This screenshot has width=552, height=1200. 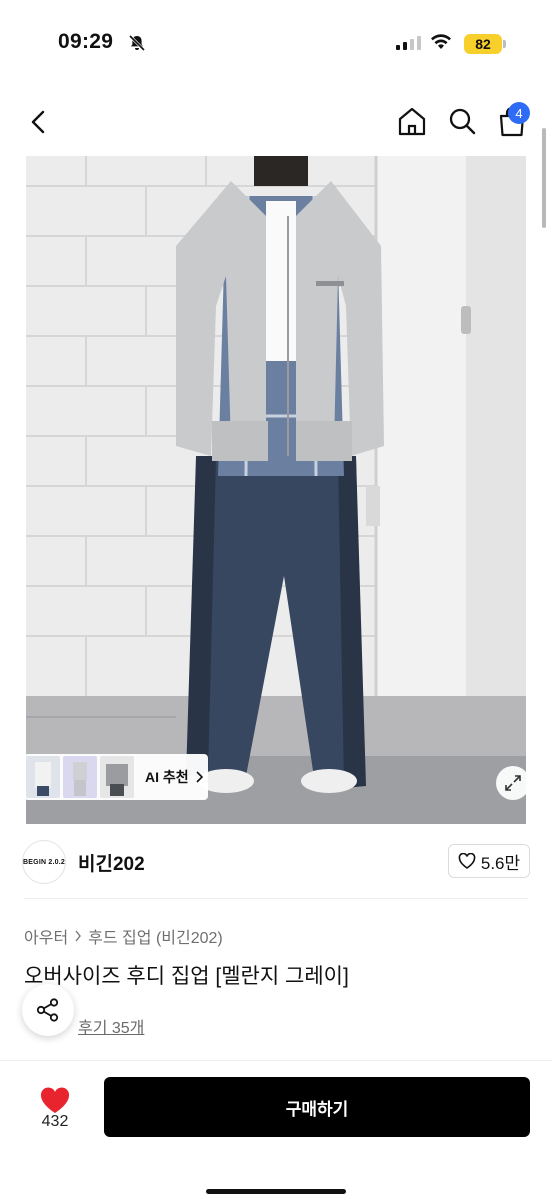 What do you see at coordinates (412, 121) in the screenshot?
I see `home-icon` at bounding box center [412, 121].